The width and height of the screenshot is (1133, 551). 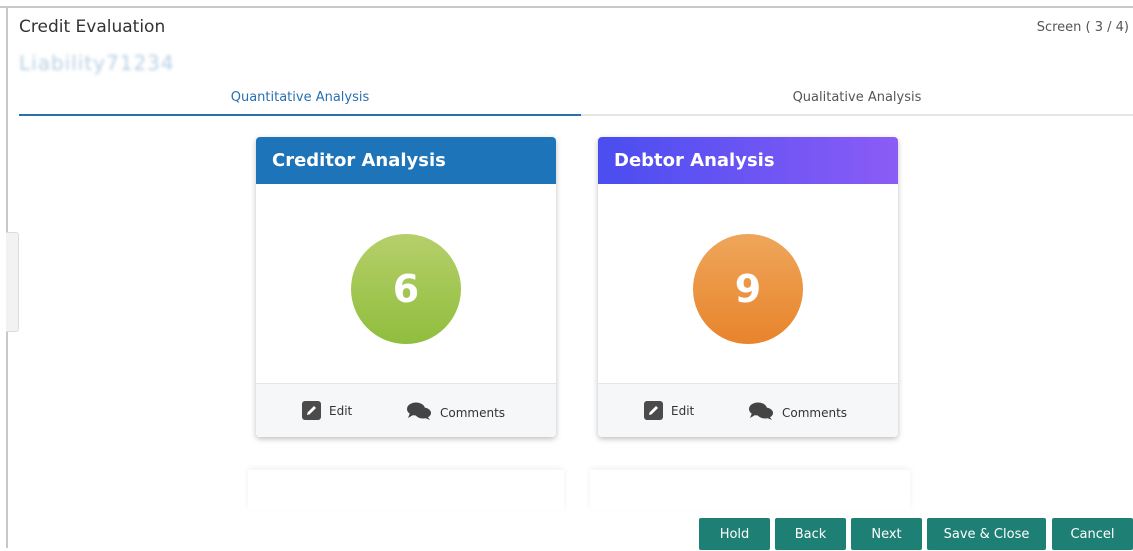 I want to click on count-badge: 9, so click(x=748, y=289).